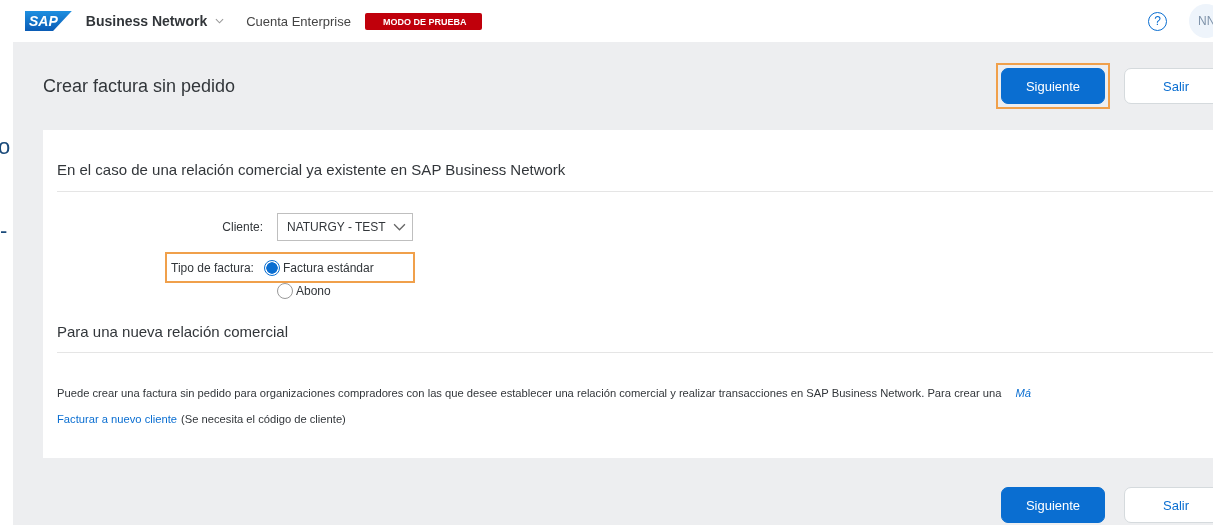  I want to click on page-title: Crear factura sin pedido, so click(140, 86).